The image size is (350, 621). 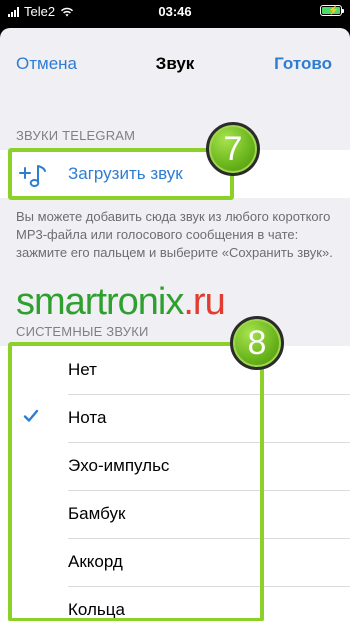 I want to click on status-bar: Tele2 03:46 ⚡, so click(x=175, y=12).